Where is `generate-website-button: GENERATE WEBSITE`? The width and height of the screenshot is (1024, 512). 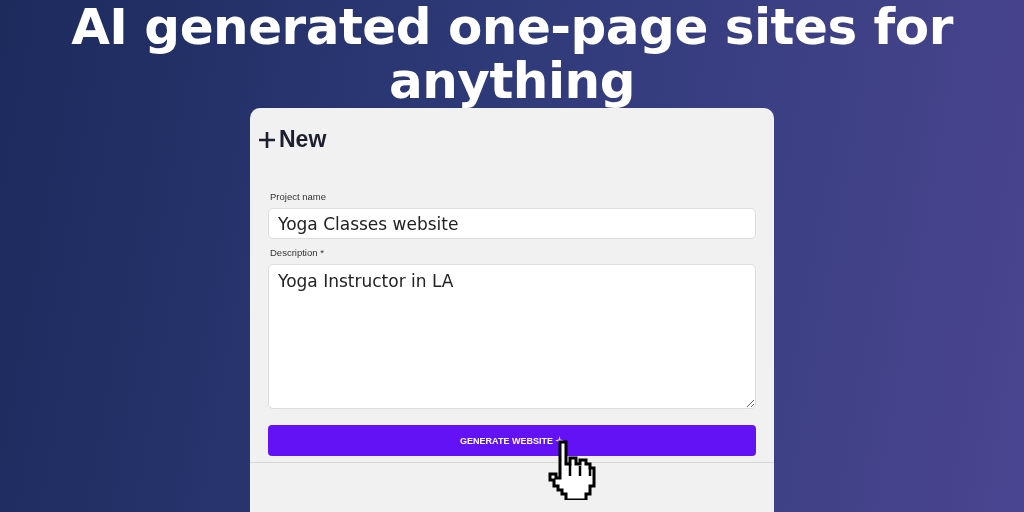 generate-website-button: GENERATE WEBSITE is located at coordinates (512, 440).